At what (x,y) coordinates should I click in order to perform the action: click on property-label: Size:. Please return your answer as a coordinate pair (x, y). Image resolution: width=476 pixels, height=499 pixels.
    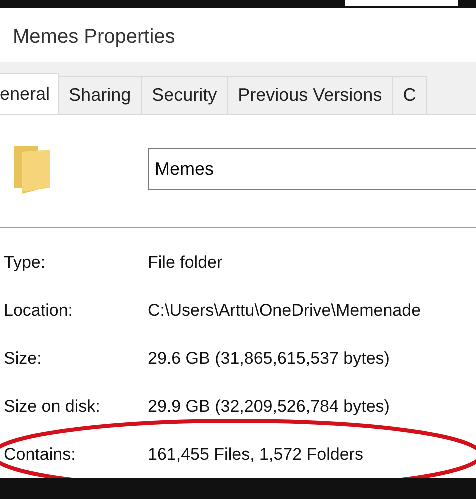
    Looking at the image, I should click on (23, 359).